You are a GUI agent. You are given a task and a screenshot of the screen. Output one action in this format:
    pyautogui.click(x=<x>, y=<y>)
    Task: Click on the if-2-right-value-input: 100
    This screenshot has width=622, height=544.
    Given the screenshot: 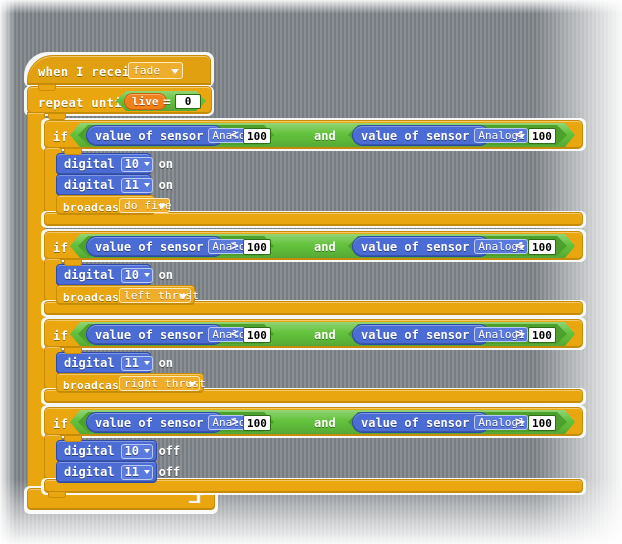 What is the action you would take?
    pyautogui.click(x=542, y=247)
    